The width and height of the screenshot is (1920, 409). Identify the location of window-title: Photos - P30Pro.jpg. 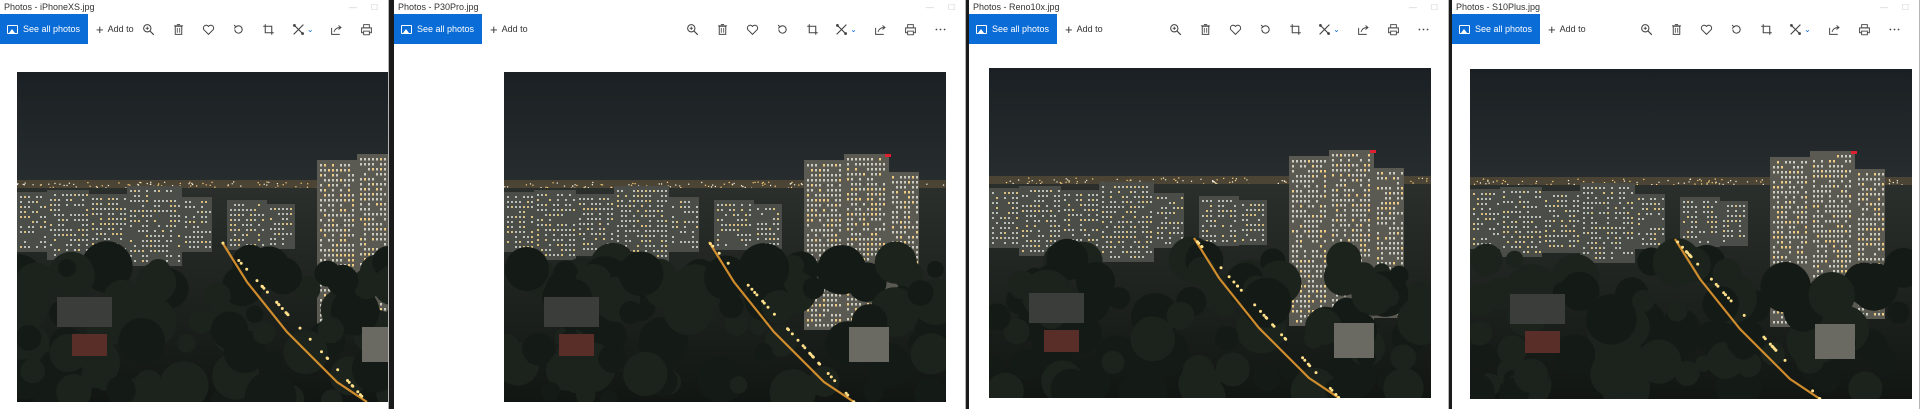
(438, 7).